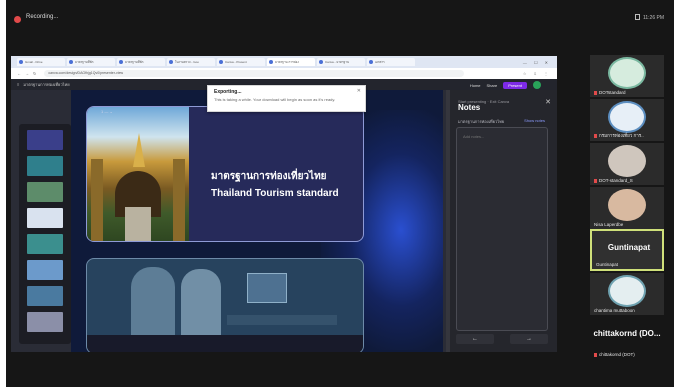 Image resolution: width=680 pixels, height=389 pixels. I want to click on desk-shape, so click(282, 320).